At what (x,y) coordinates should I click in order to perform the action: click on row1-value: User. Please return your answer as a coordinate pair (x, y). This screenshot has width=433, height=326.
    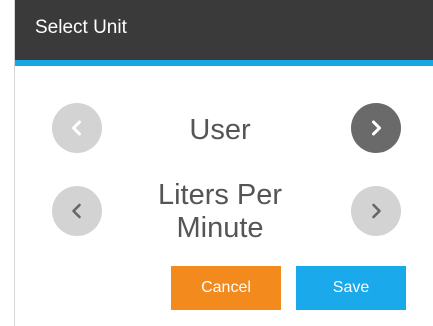
    Looking at the image, I should click on (220, 130).